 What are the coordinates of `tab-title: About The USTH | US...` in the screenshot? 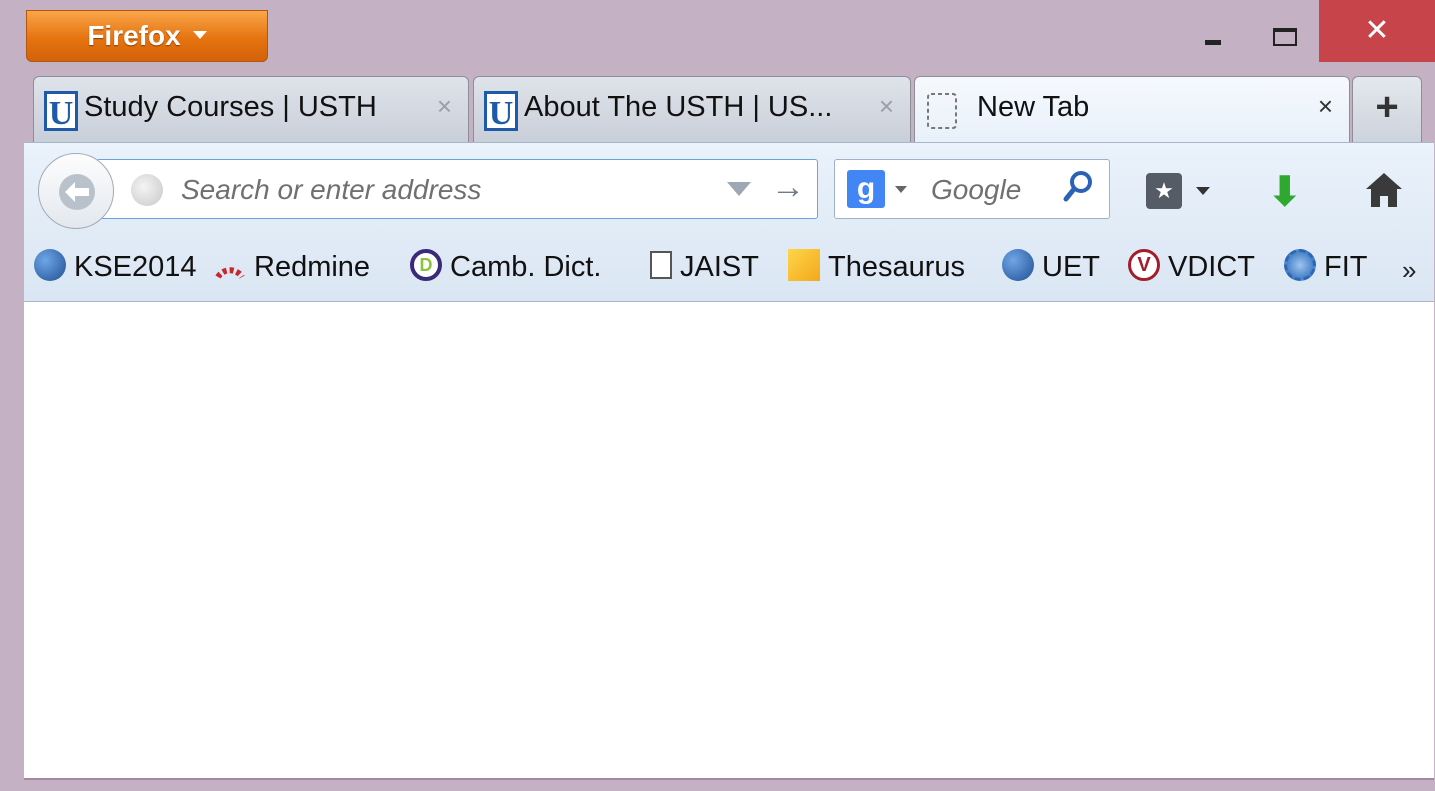 It's located at (678, 107).